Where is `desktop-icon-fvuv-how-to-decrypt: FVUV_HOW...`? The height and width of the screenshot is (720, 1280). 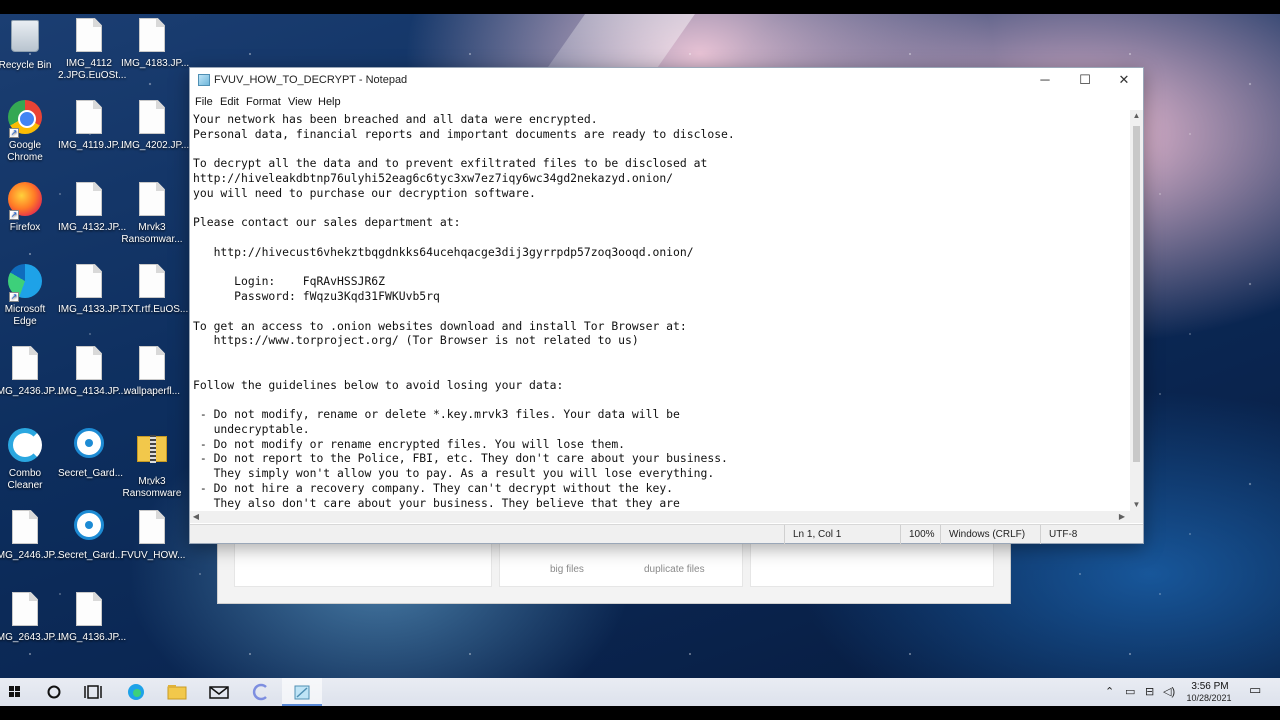
desktop-icon-fvuv-how-to-decrypt: FVUV_HOW... is located at coordinates (153, 536).